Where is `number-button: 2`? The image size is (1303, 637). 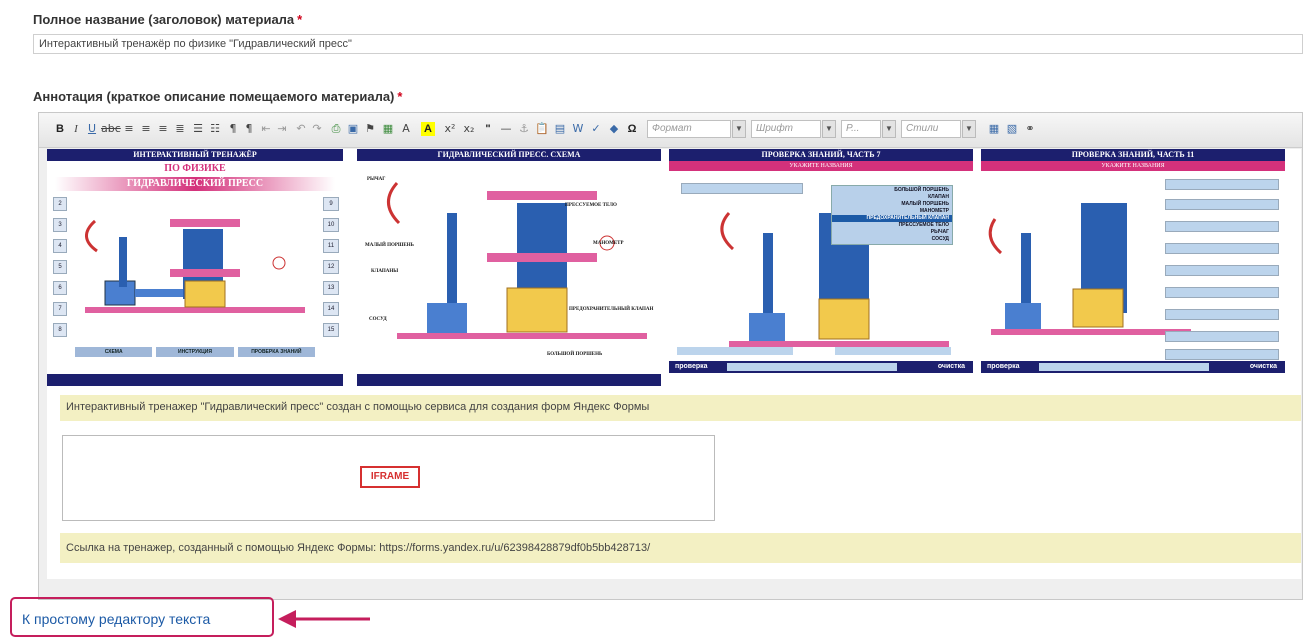 number-button: 2 is located at coordinates (60, 204).